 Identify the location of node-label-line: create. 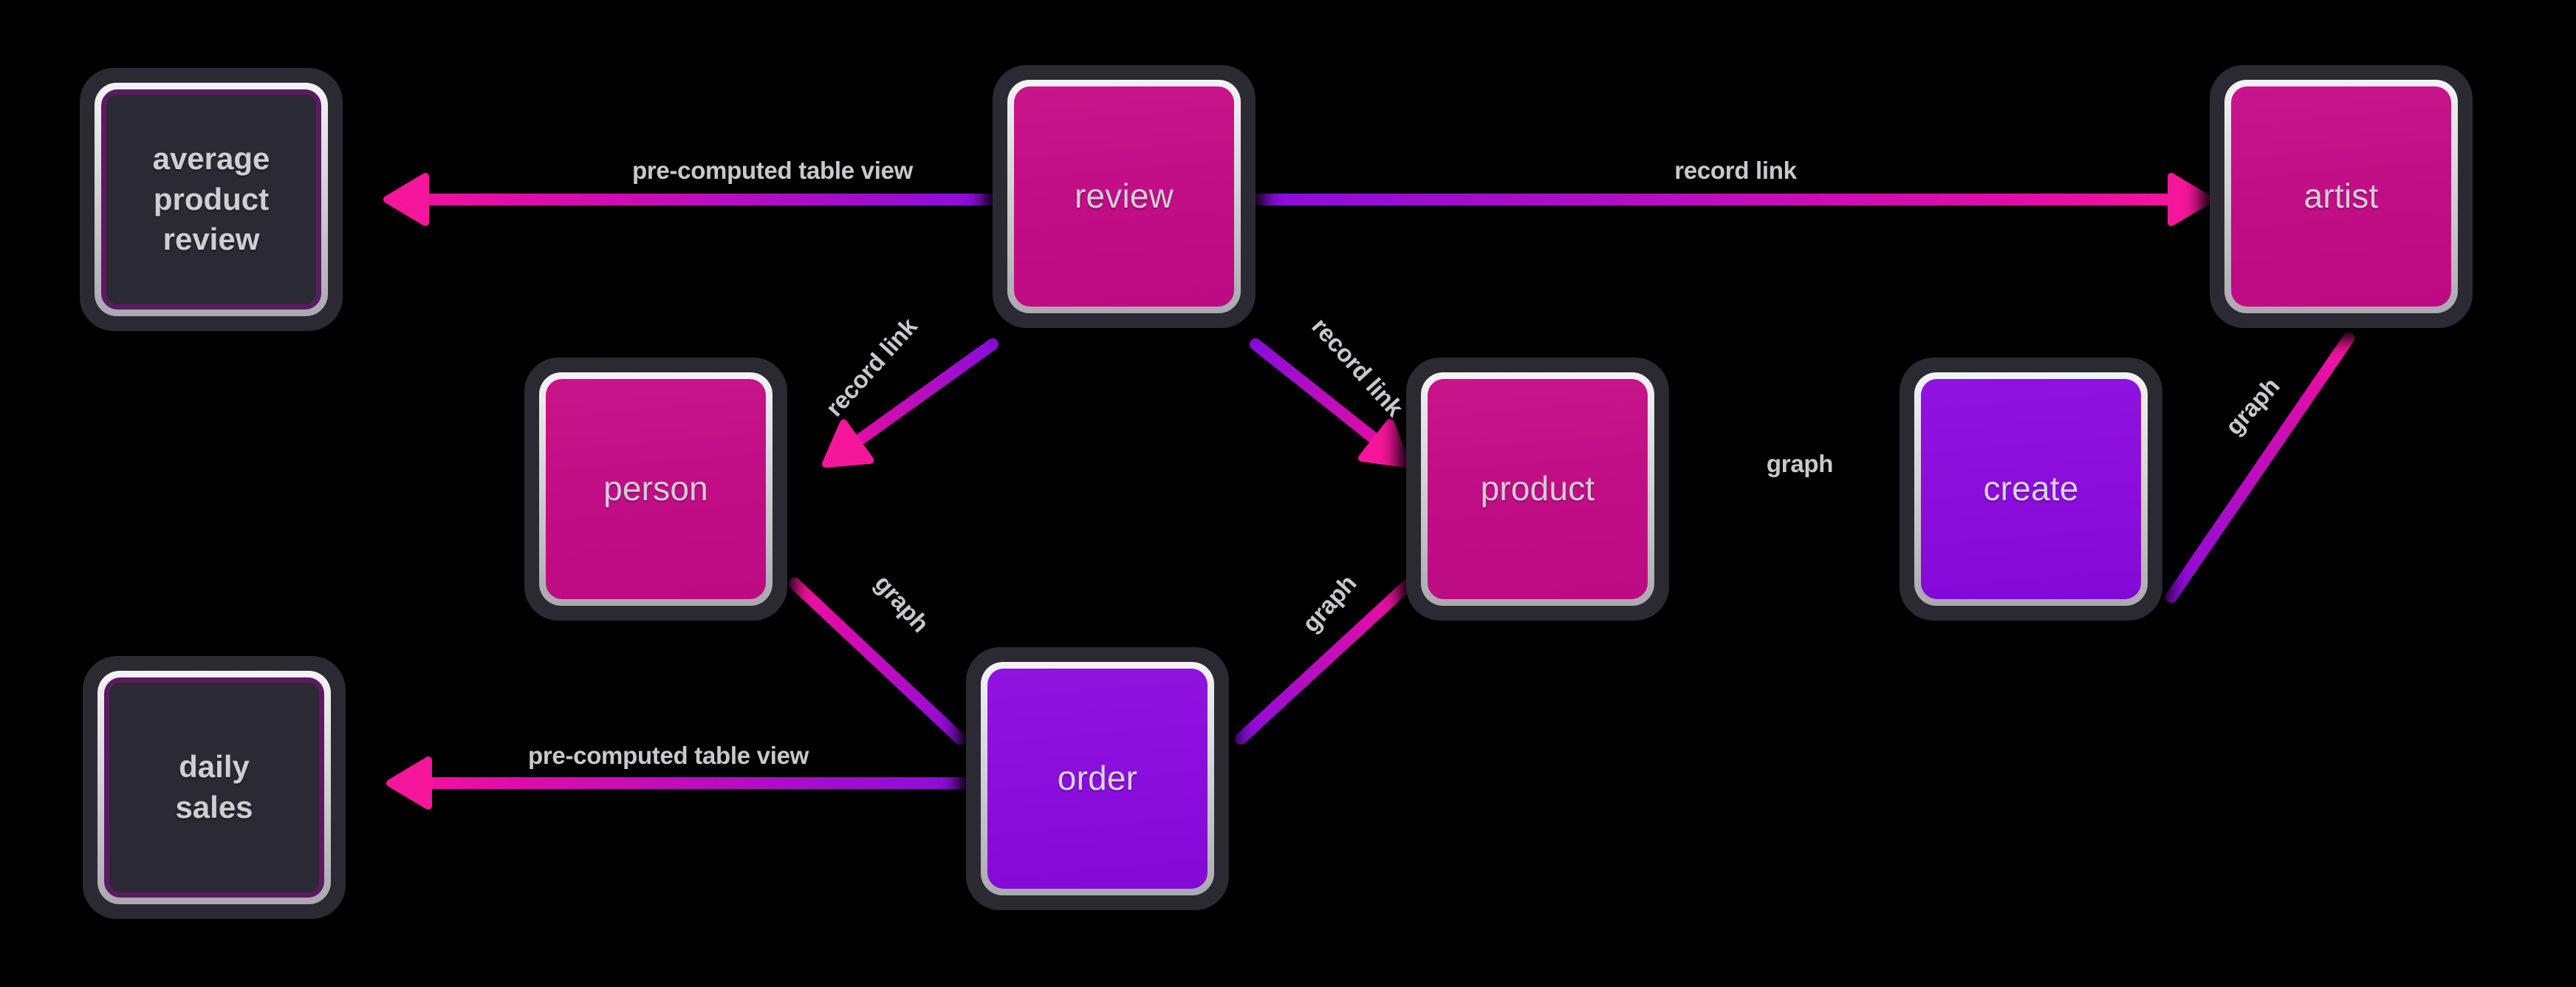
(2031, 488).